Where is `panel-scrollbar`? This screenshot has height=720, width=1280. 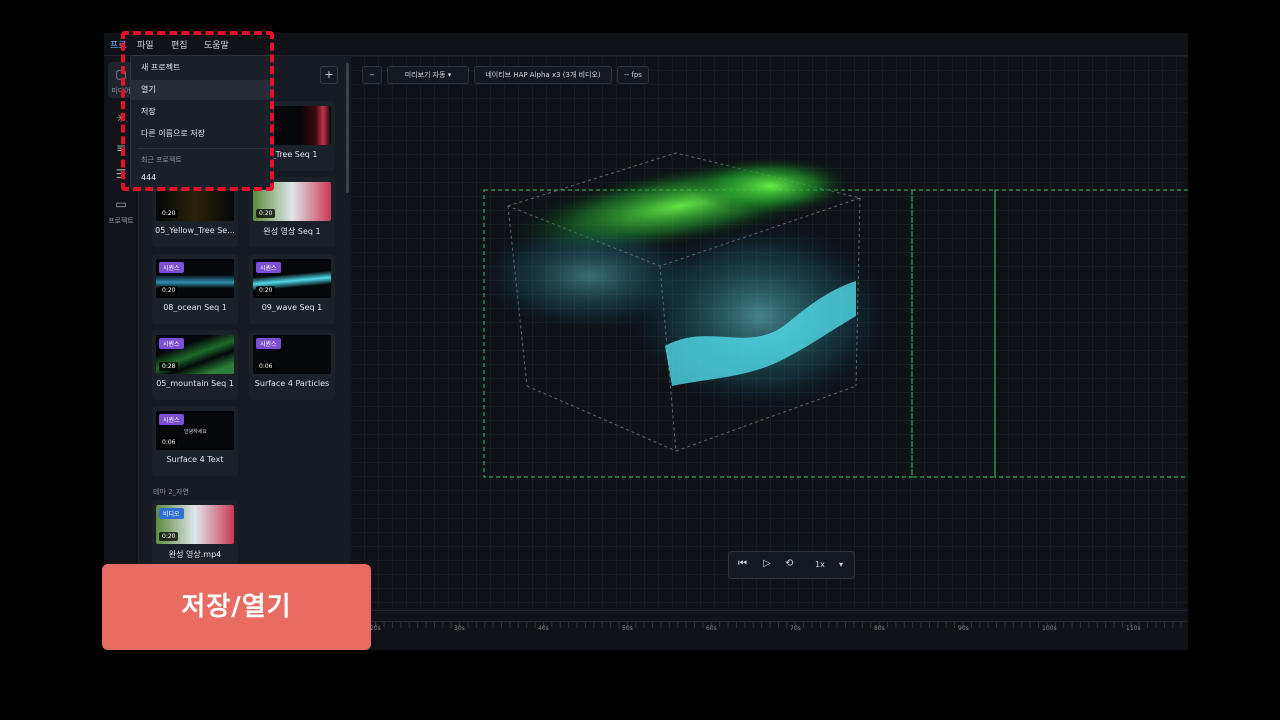 panel-scrollbar is located at coordinates (347, 128).